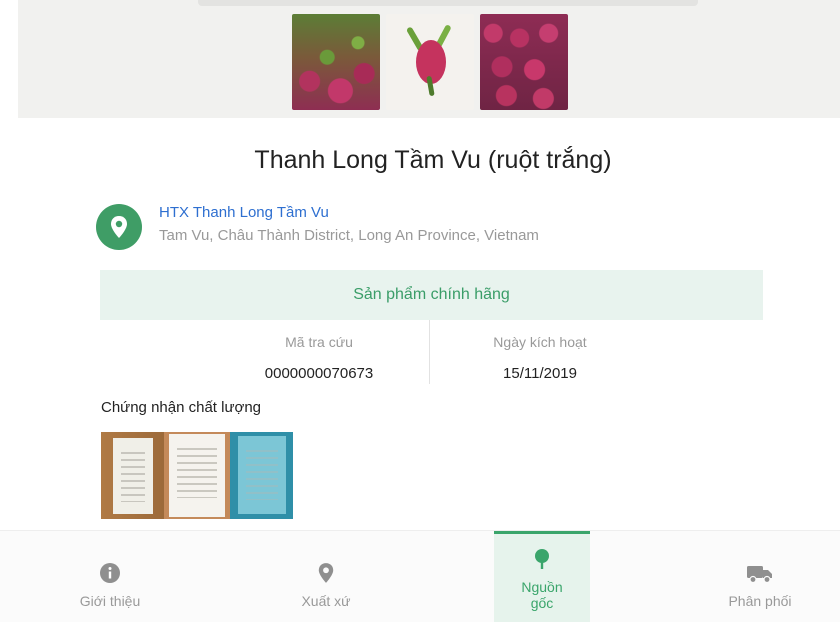 This screenshot has width=840, height=622. I want to click on gallery-main-image-edge, so click(448, 3).